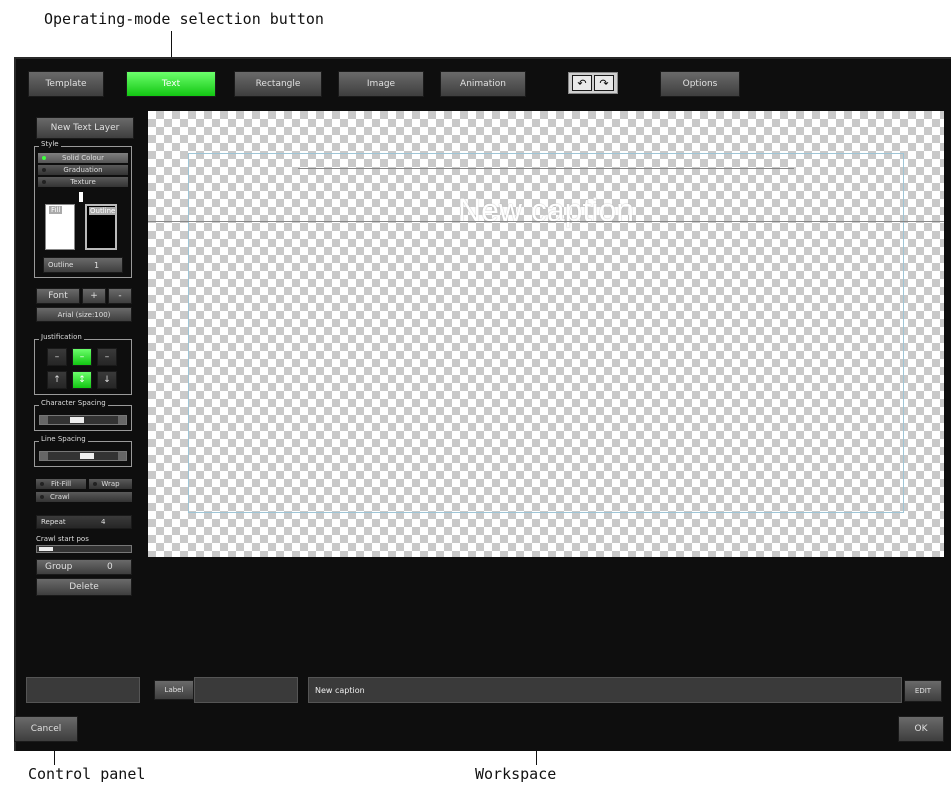 Image resolution: width=951 pixels, height=796 pixels. I want to click on style-solid-colour: Solid Colour, so click(83, 158).